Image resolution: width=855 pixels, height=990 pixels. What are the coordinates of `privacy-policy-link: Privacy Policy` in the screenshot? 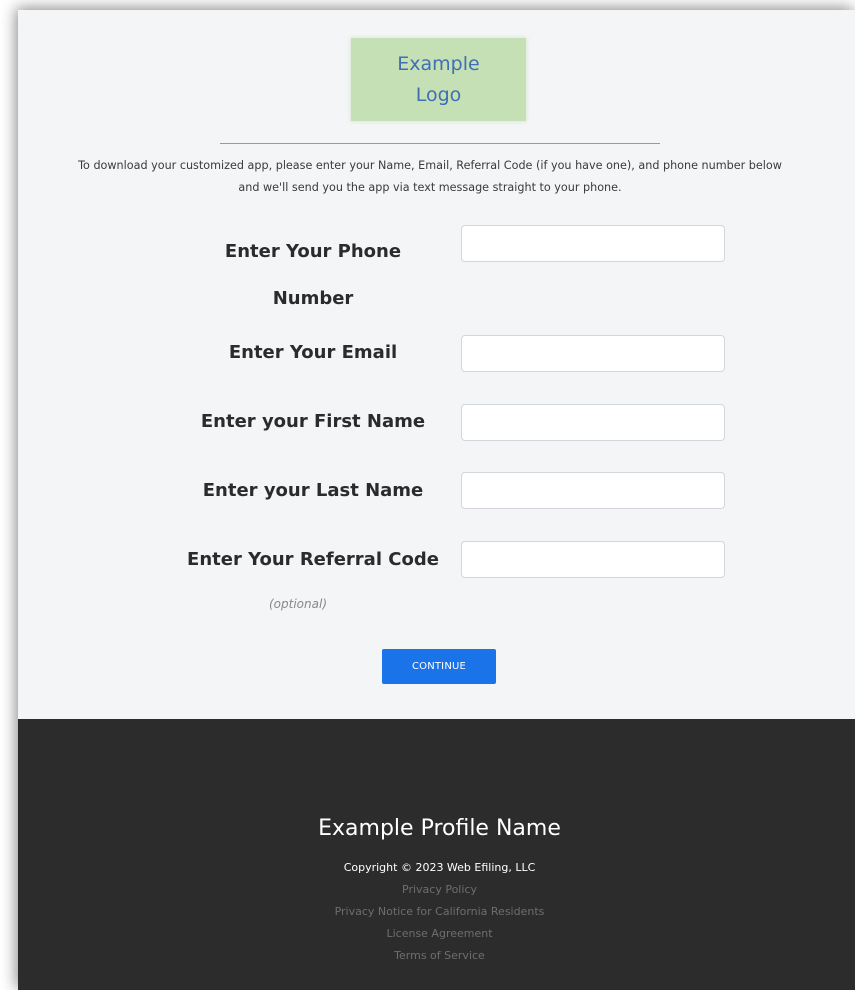 It's located at (436, 889).